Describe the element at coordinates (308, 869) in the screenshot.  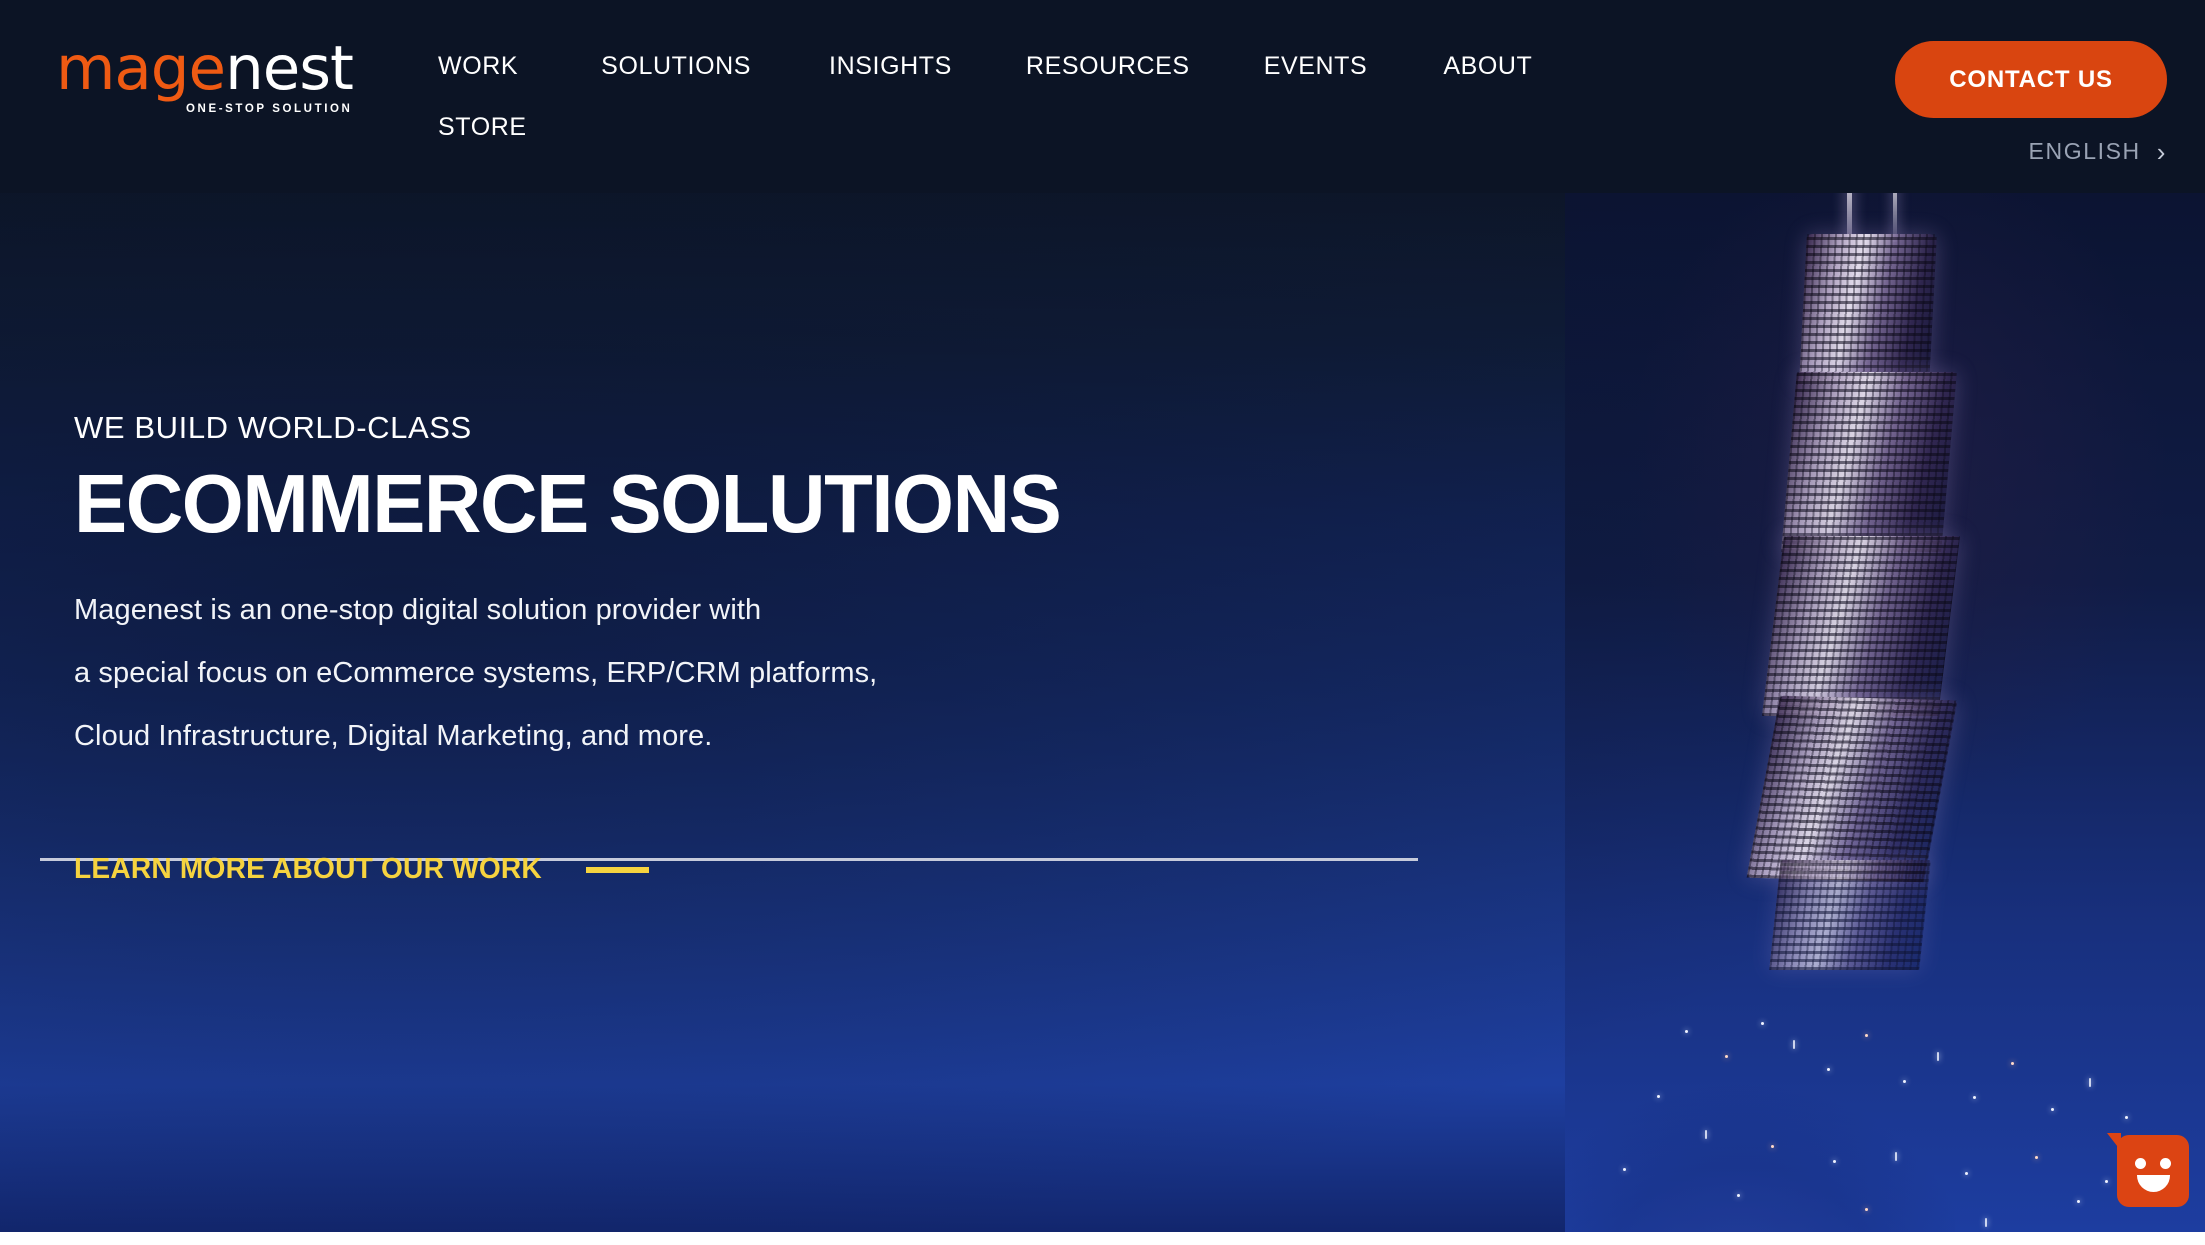
I see `learn-more-label: LEARN MORE ABOUT OUR WORK` at that location.